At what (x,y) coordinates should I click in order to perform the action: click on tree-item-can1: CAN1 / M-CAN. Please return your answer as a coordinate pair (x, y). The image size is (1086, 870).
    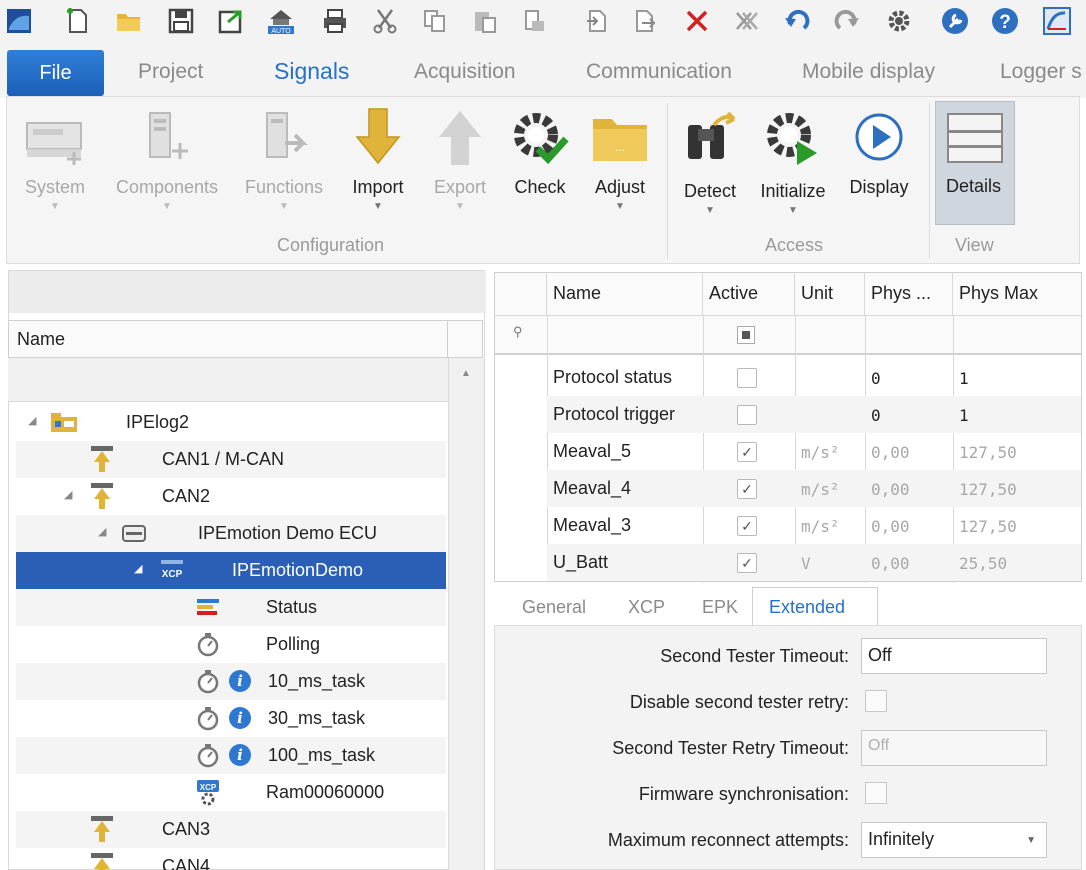
    Looking at the image, I should click on (231, 459).